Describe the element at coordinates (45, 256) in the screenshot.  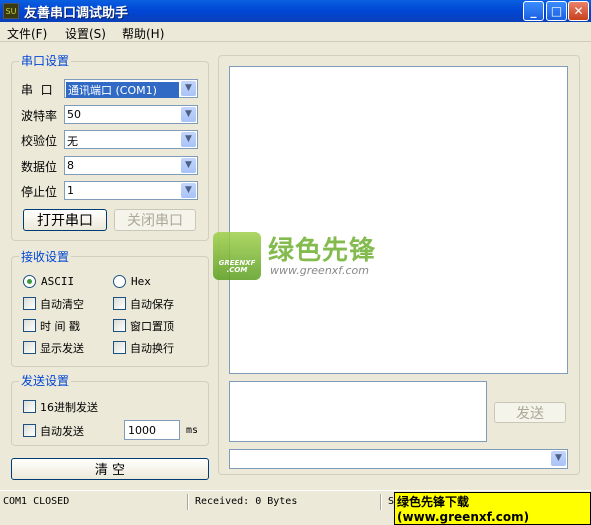
I see `receive-settings-title: 接收设置` at that location.